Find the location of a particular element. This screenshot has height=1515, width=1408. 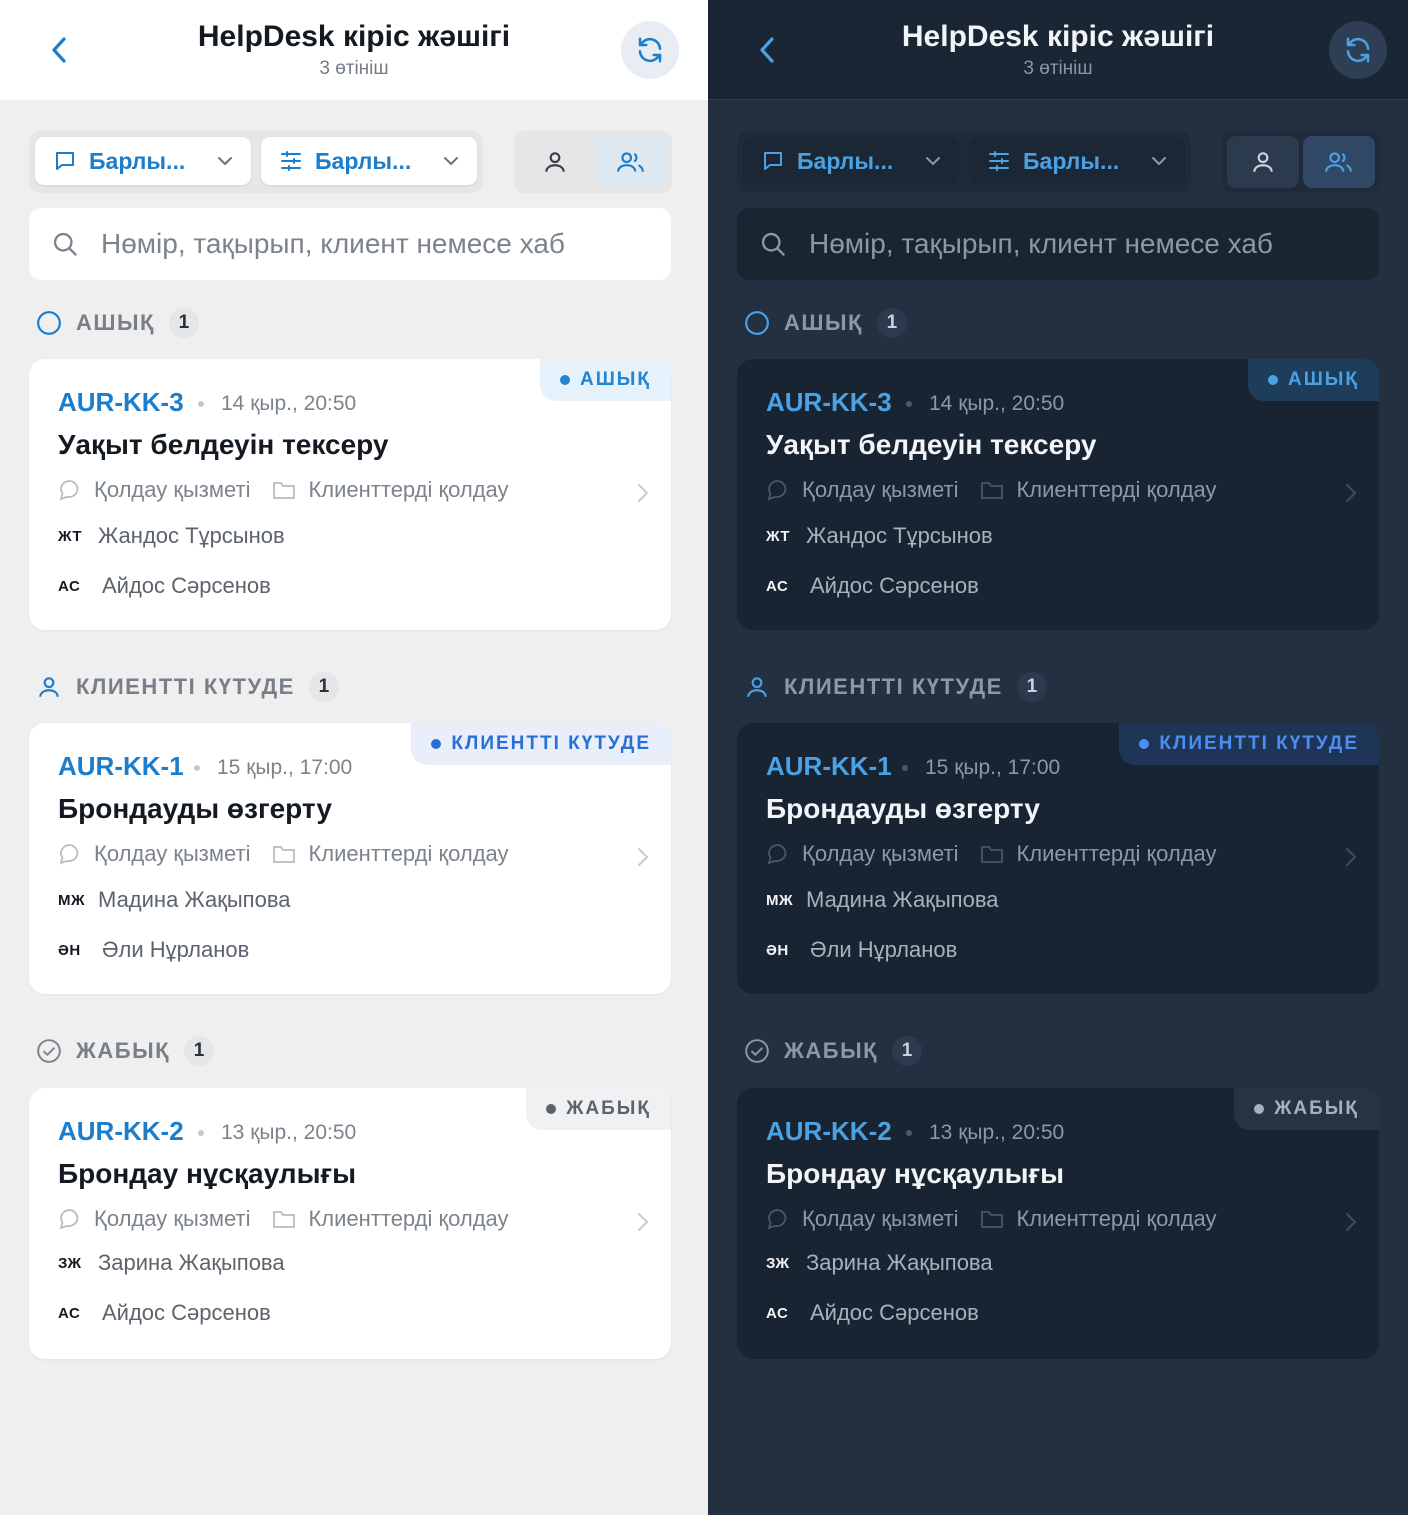

avatar: ЗЖ is located at coordinates (778, 1263).